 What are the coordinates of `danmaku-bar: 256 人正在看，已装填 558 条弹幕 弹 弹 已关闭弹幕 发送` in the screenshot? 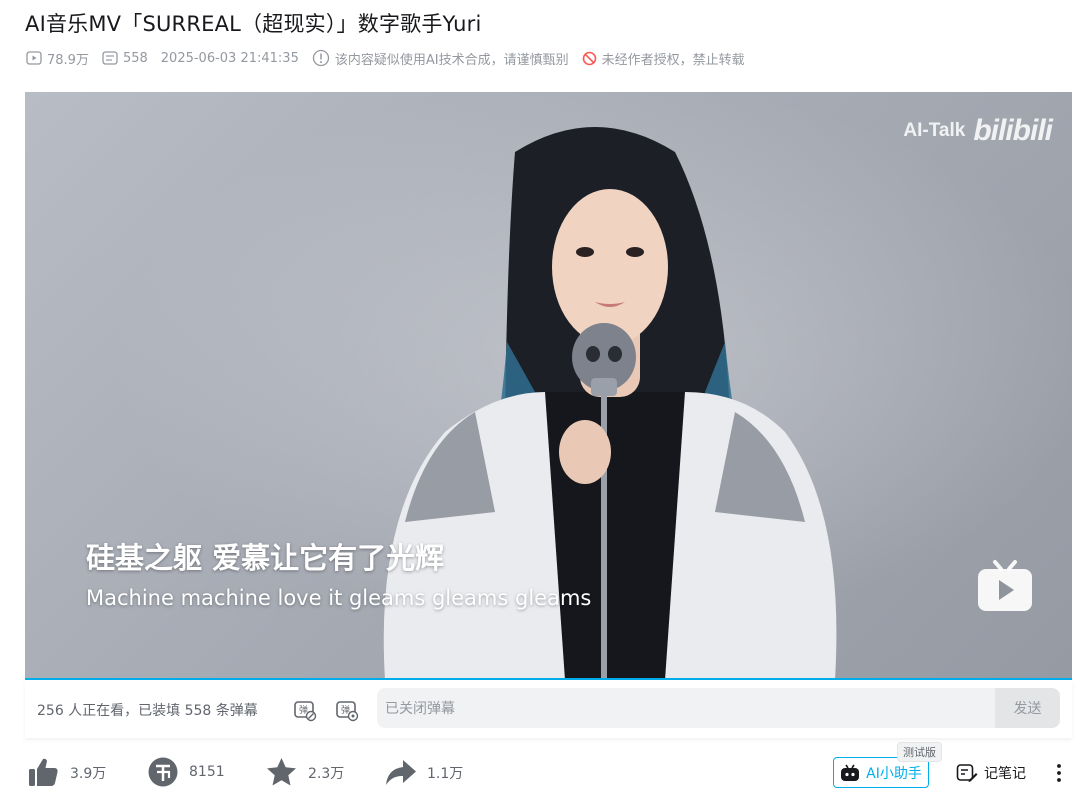 It's located at (548, 709).